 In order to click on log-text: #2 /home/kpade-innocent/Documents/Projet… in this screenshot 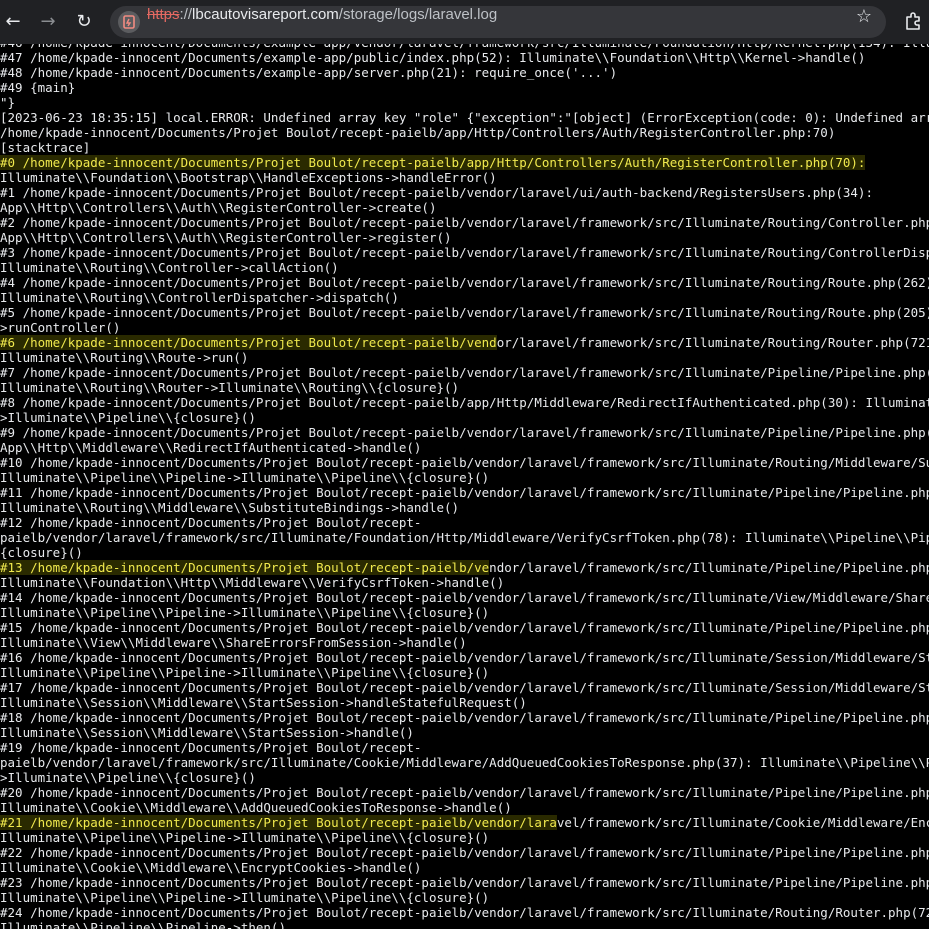, I will do `click(464, 222)`.